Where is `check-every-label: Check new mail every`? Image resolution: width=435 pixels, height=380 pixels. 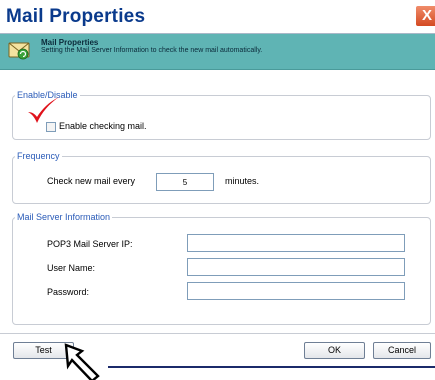
check-every-label: Check new mail every is located at coordinates (91, 181).